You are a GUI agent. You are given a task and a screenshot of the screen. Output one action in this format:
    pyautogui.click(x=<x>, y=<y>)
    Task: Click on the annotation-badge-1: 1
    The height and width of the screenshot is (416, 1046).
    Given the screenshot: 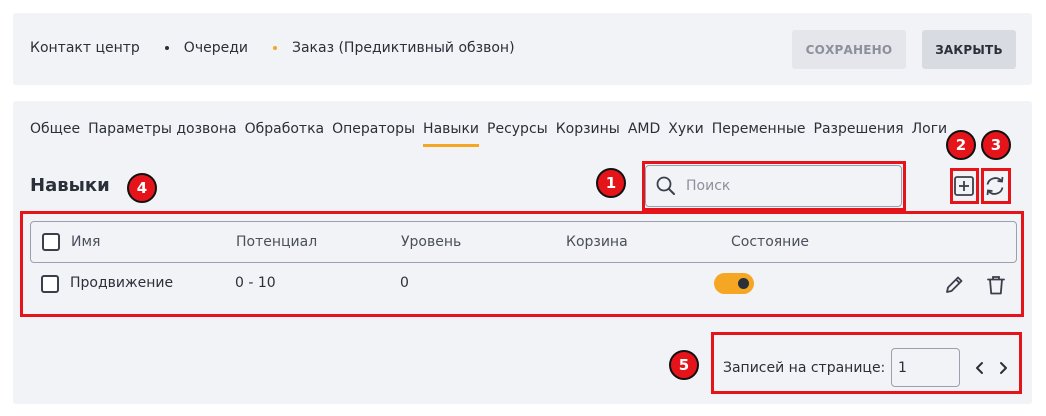 What is the action you would take?
    pyautogui.click(x=611, y=183)
    